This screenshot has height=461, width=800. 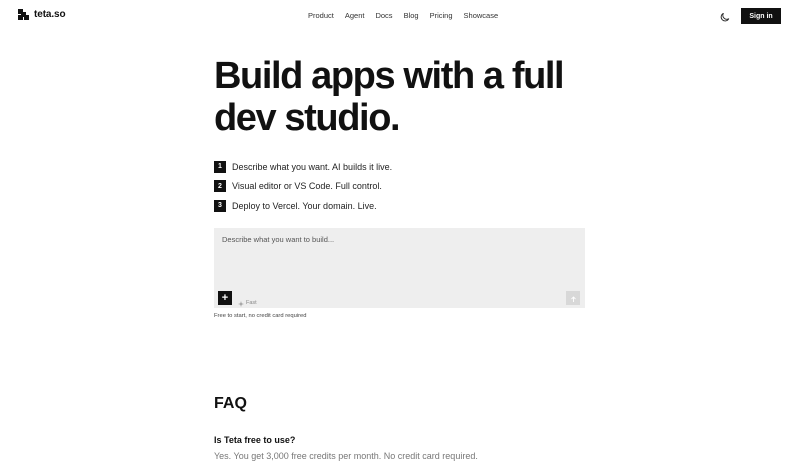 What do you see at coordinates (225, 298) in the screenshot?
I see `add-attachment-button: +` at bounding box center [225, 298].